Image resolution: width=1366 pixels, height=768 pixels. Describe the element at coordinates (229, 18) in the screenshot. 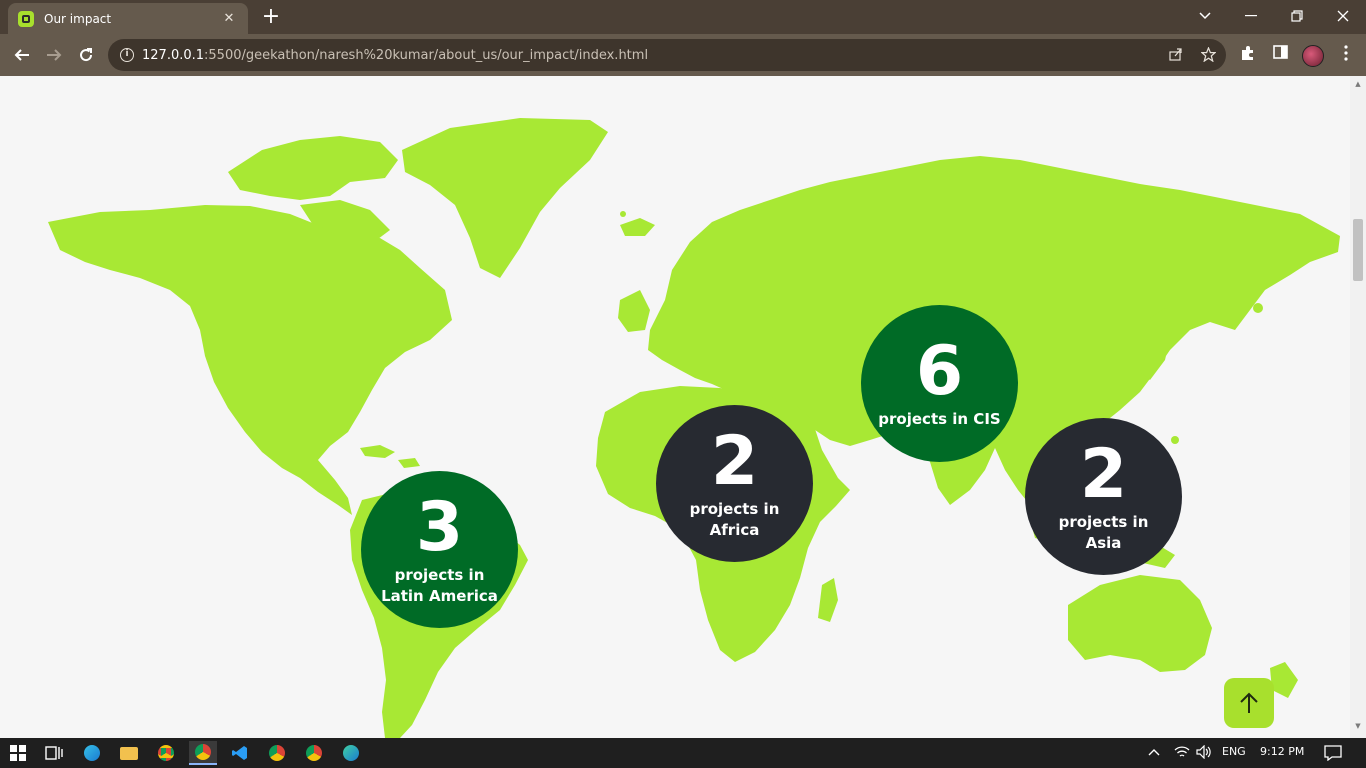

I see `close-tab-icon: ✕` at that location.